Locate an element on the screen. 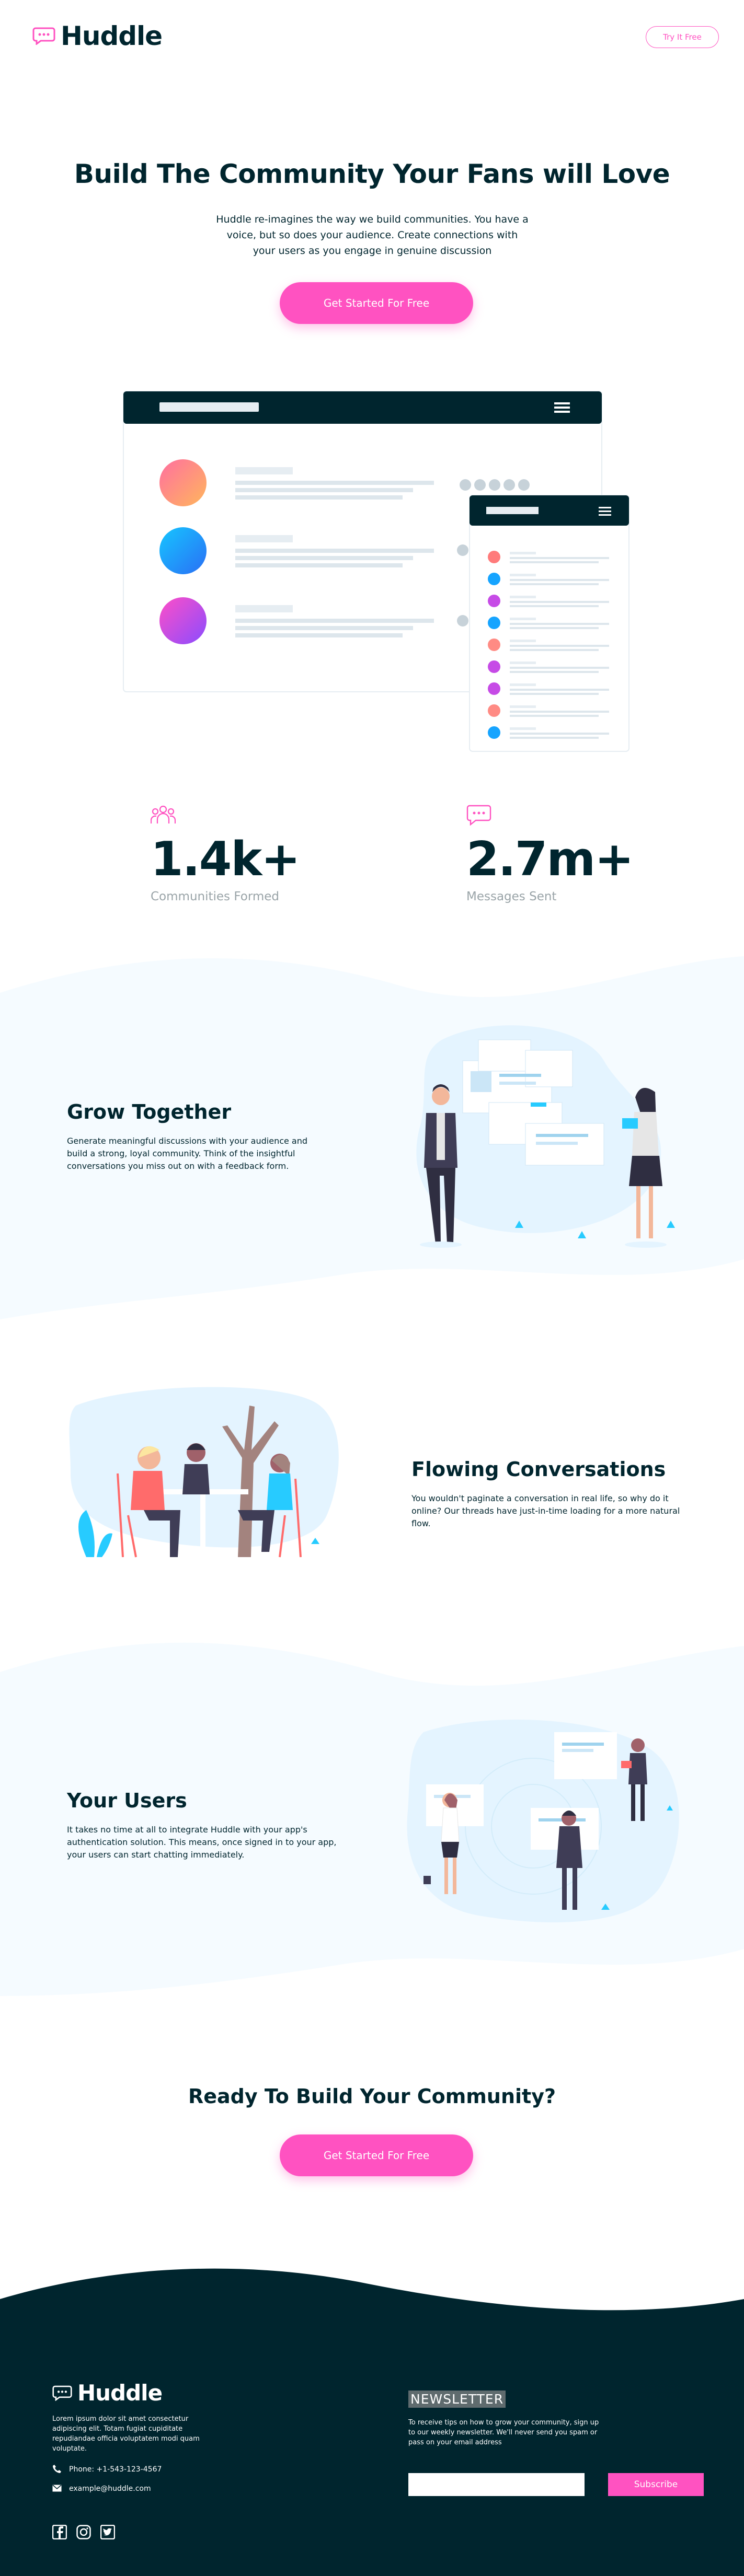 This screenshot has width=744, height=2576. email-icon is located at coordinates (57, 2489).